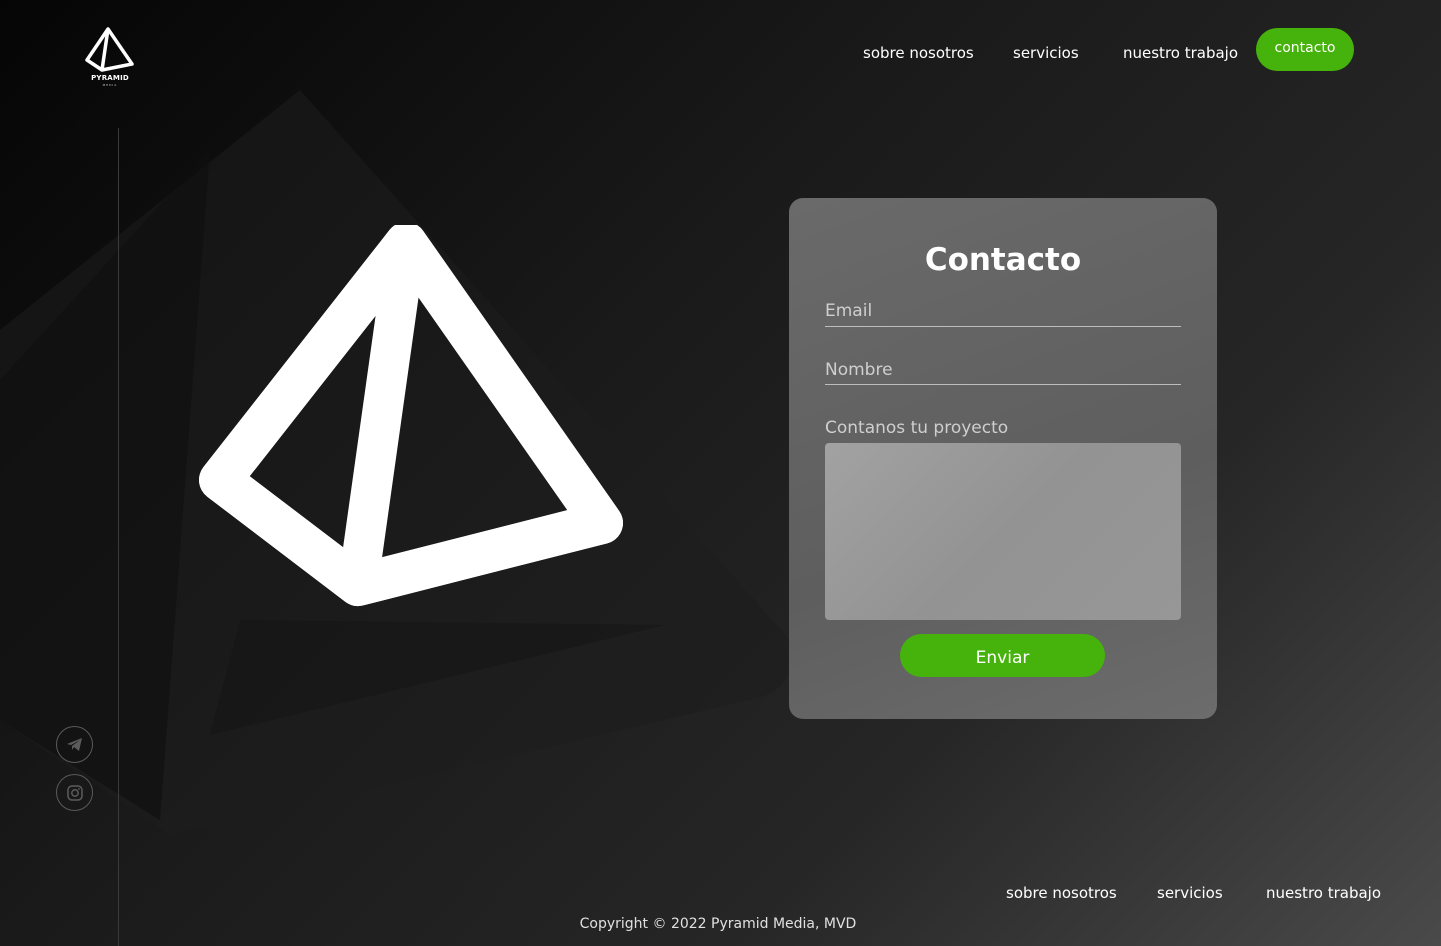  What do you see at coordinates (1323, 893) in the screenshot?
I see `footer-nav-nuestro-trabajo: nuestro trabajo` at bounding box center [1323, 893].